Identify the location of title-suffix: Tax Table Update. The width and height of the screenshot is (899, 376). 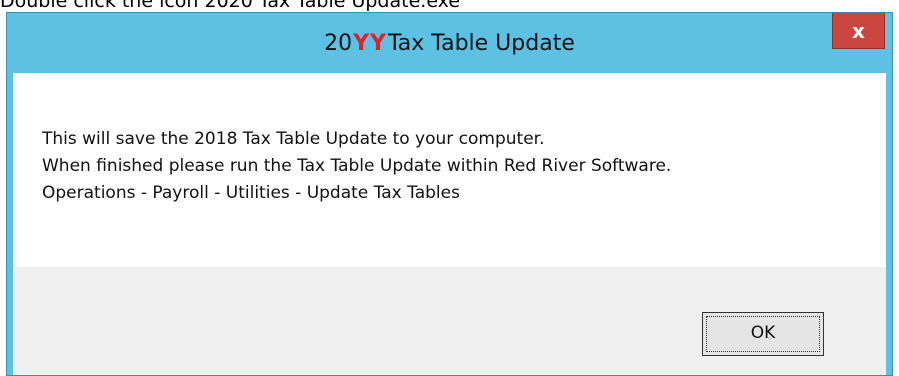
(481, 43).